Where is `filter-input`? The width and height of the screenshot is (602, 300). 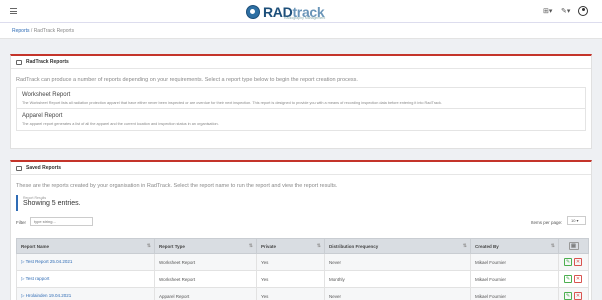 filter-input is located at coordinates (61, 221).